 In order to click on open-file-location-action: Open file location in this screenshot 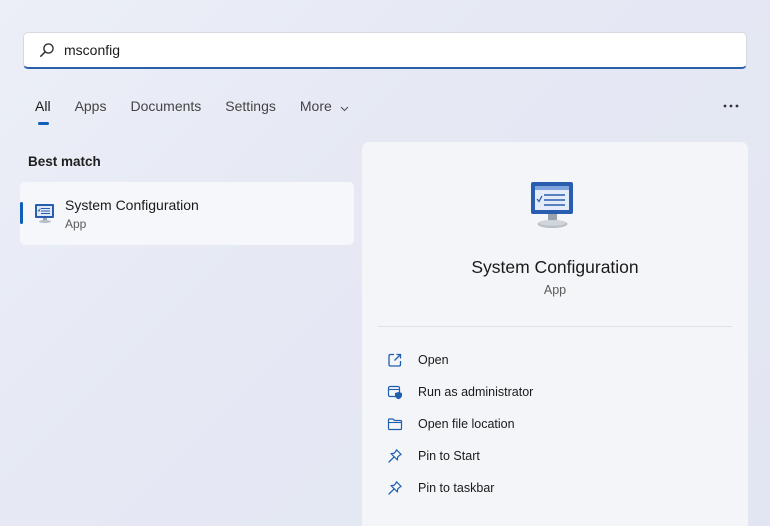, I will do `click(459, 424)`.